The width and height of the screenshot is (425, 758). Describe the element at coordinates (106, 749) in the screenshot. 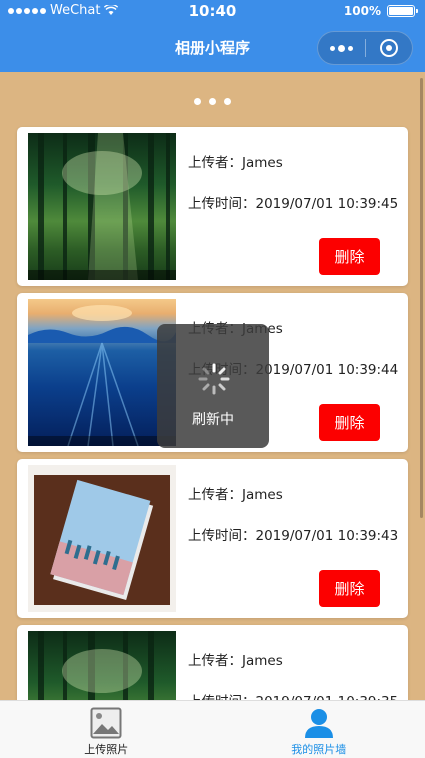

I see `tab-label: 上传照片` at that location.